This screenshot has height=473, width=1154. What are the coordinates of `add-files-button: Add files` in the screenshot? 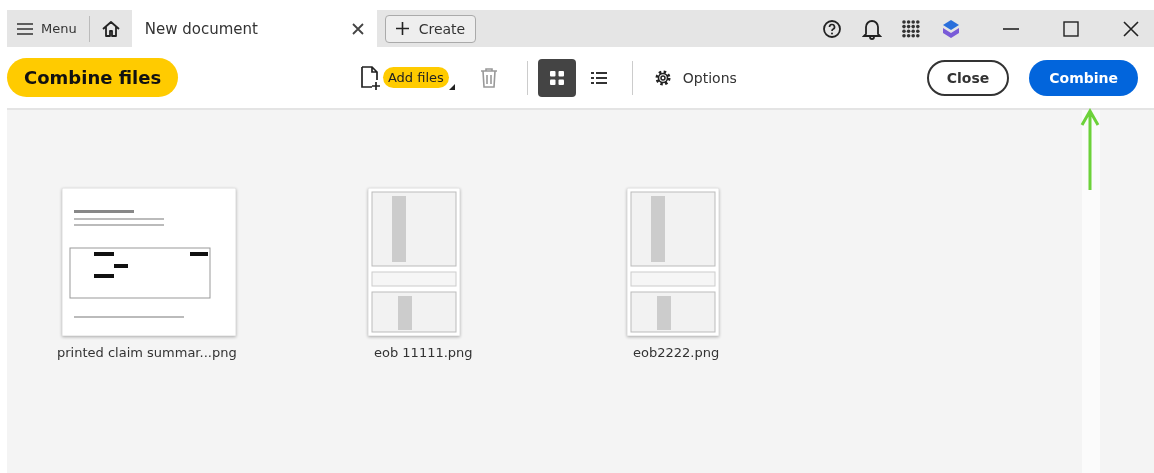 It's located at (415, 77).